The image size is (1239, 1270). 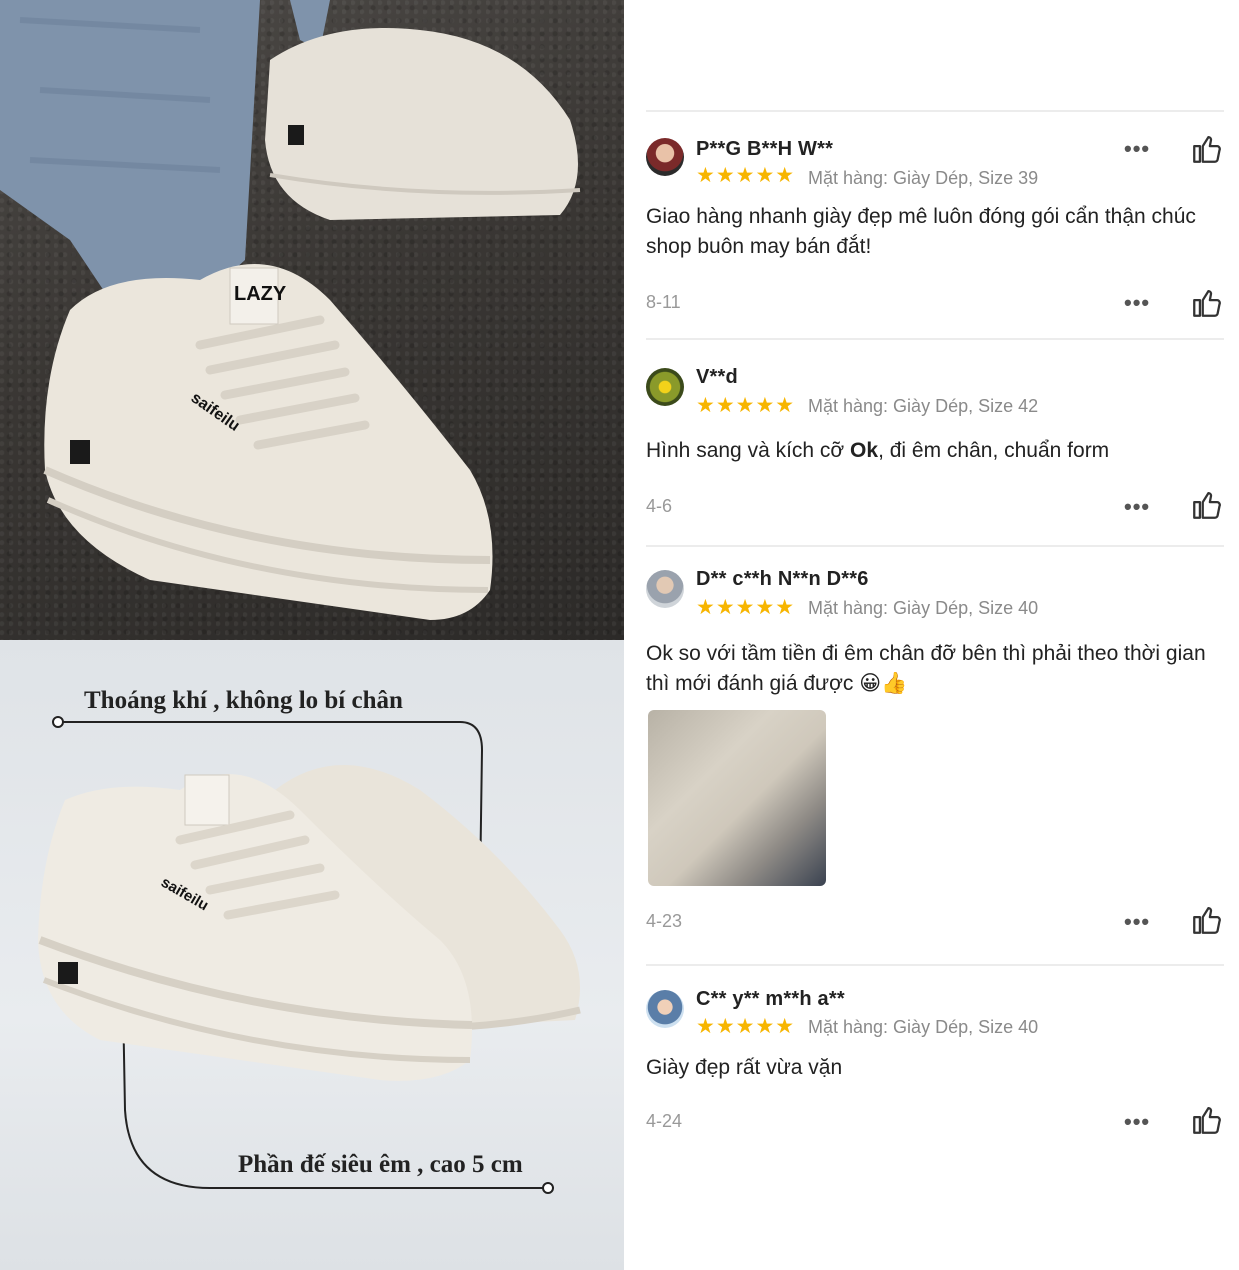 I want to click on review-photo, so click(x=737, y=798).